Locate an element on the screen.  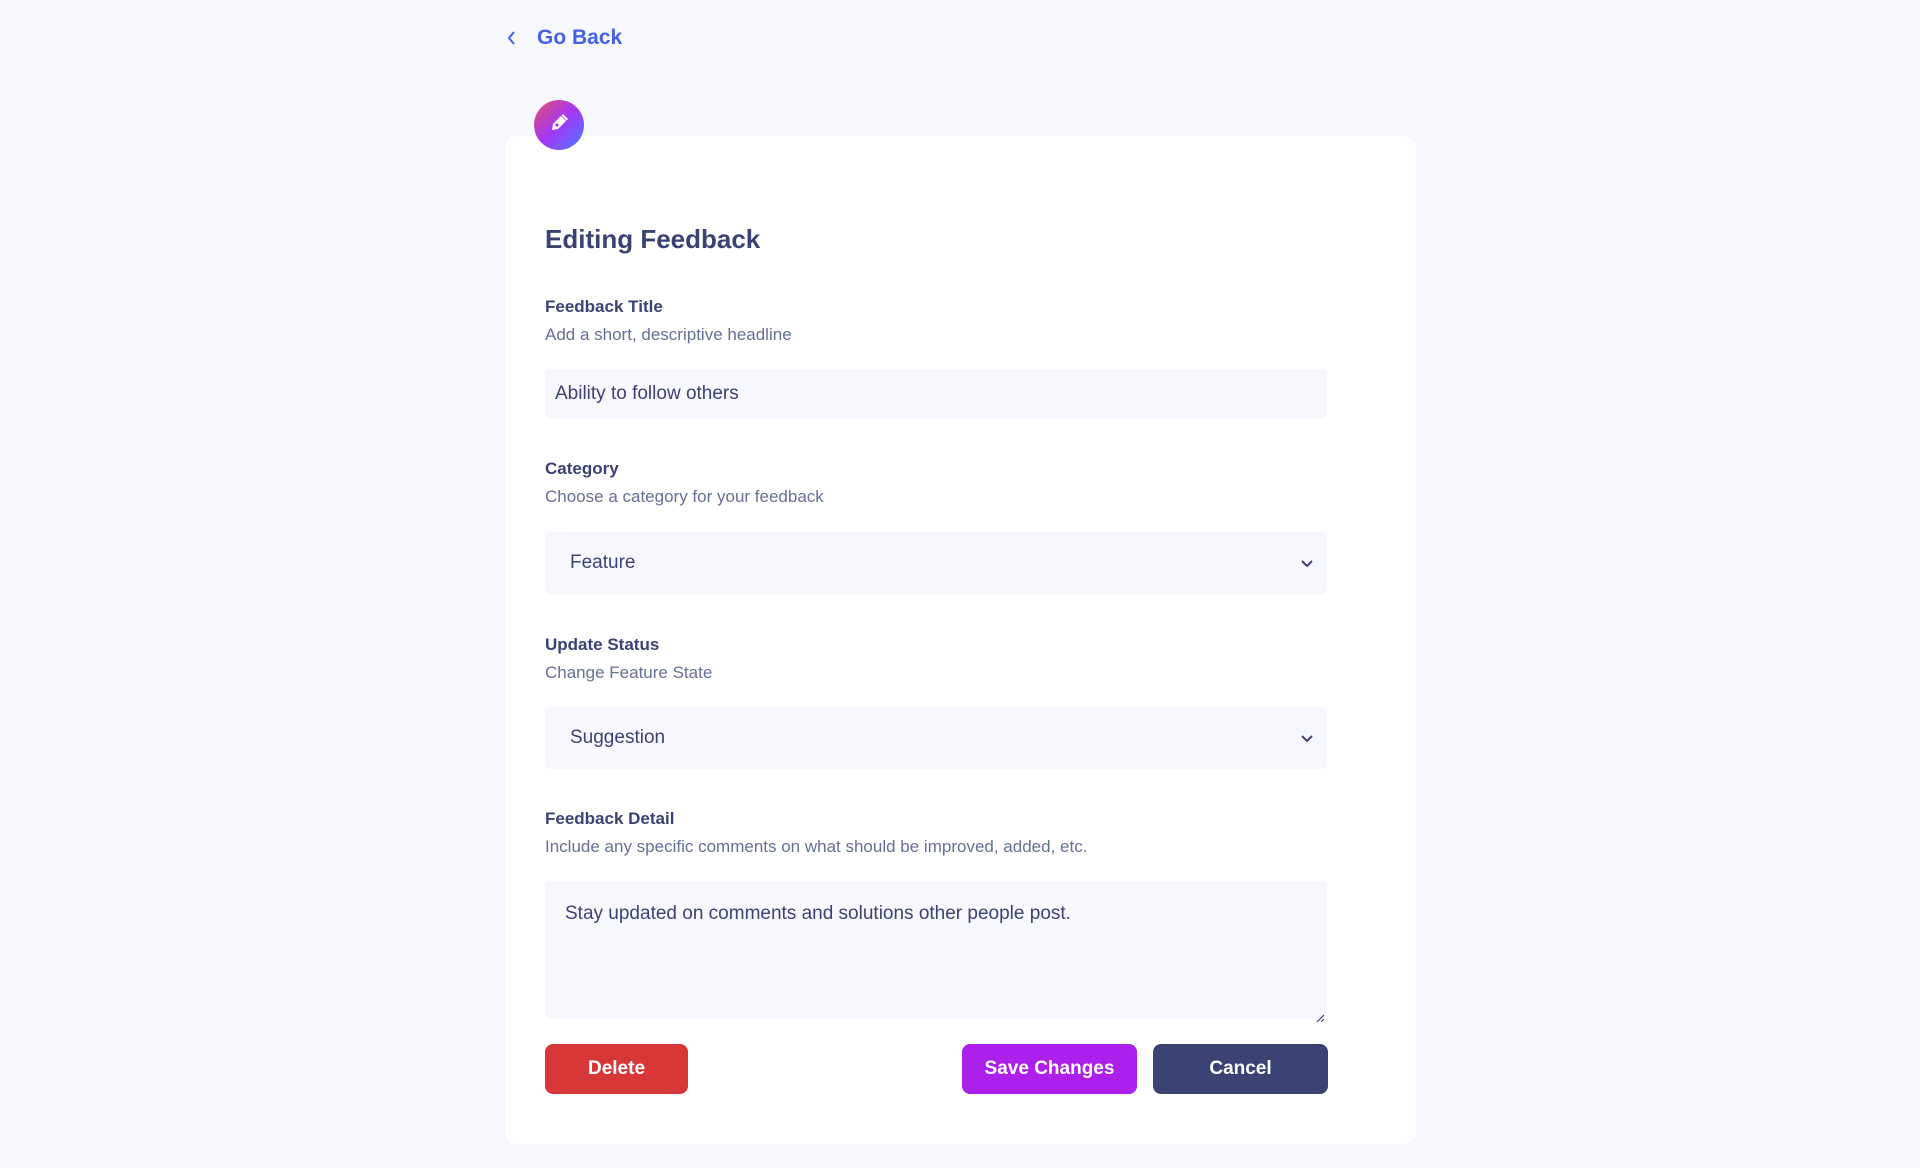
feedback-title-hint: Add a short, descriptive headline is located at coordinates (668, 334).